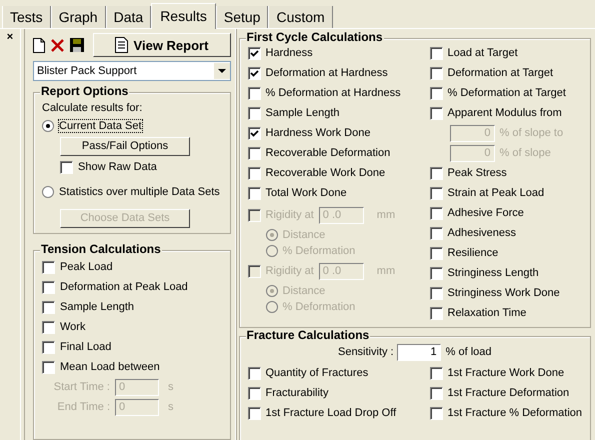 This screenshot has width=595, height=440. What do you see at coordinates (331, 413) in the screenshot?
I see `option-label: 1st Fracture Load Drop Off` at bounding box center [331, 413].